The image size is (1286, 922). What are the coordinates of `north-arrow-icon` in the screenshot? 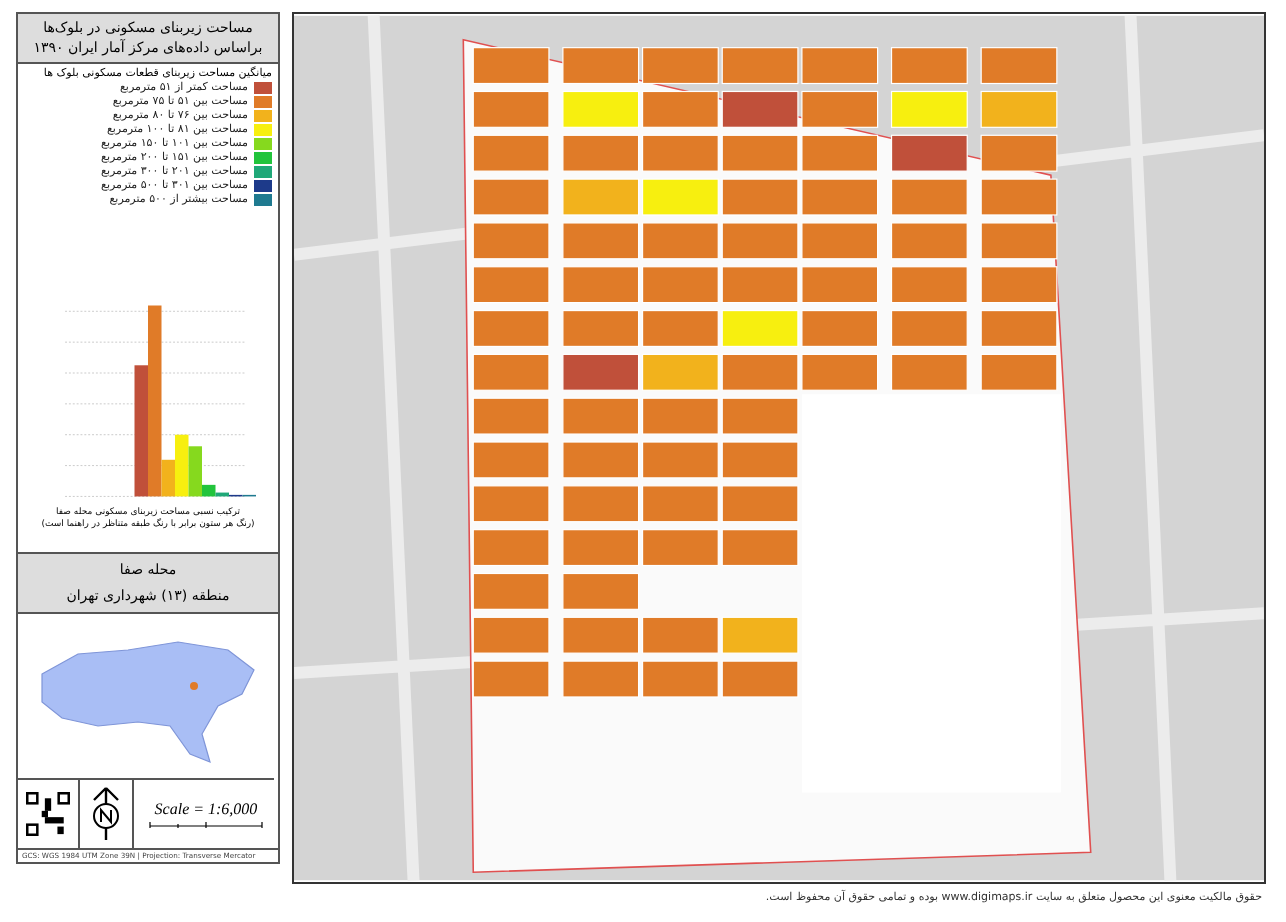 It's located at (106, 814).